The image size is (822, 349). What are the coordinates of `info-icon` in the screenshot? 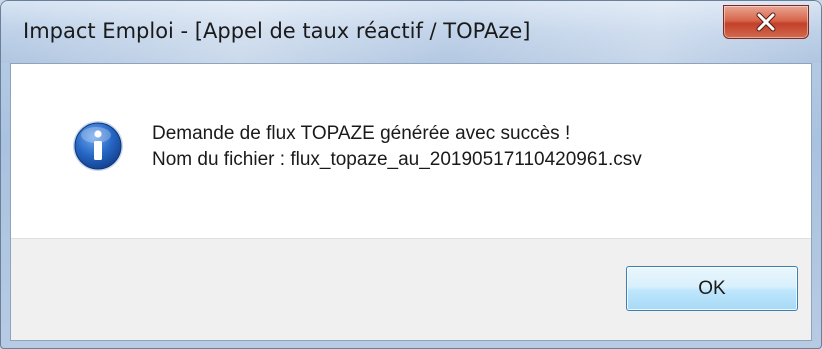 It's located at (98, 146).